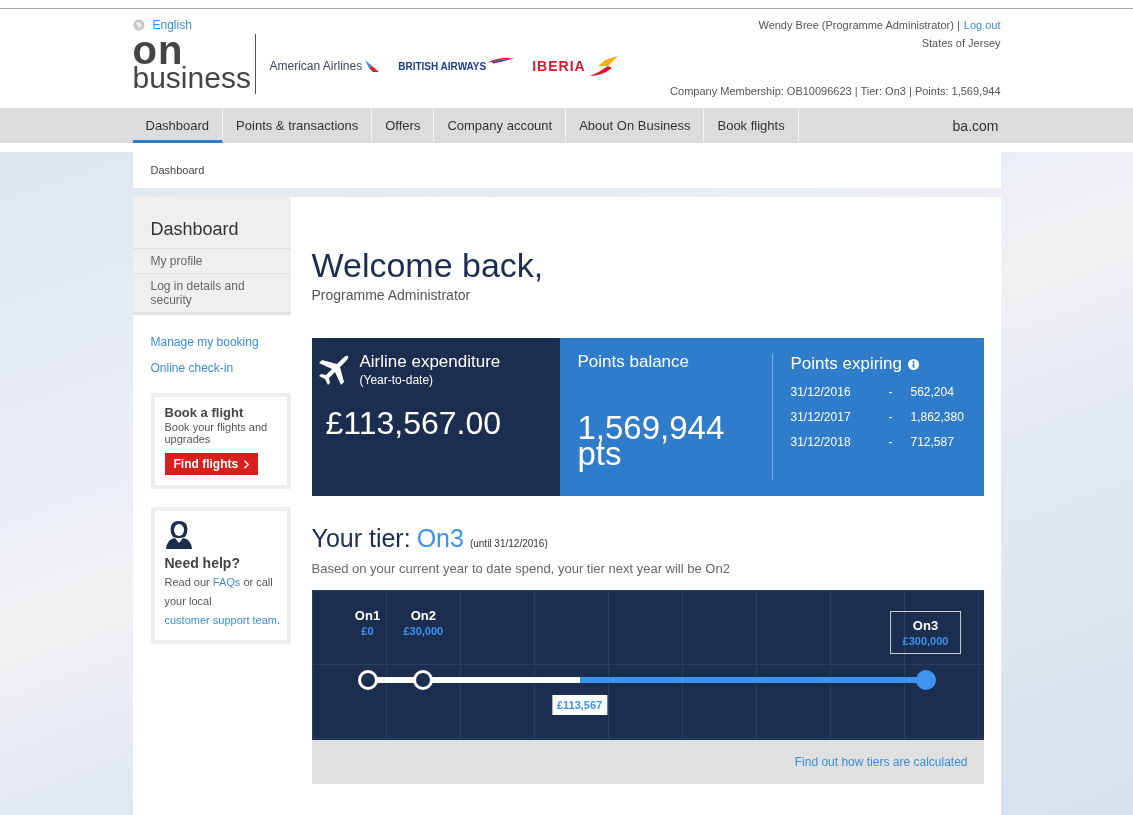 This screenshot has height=815, width=1133. What do you see at coordinates (211, 368) in the screenshot?
I see `sidebar-link: Online check-in` at bounding box center [211, 368].